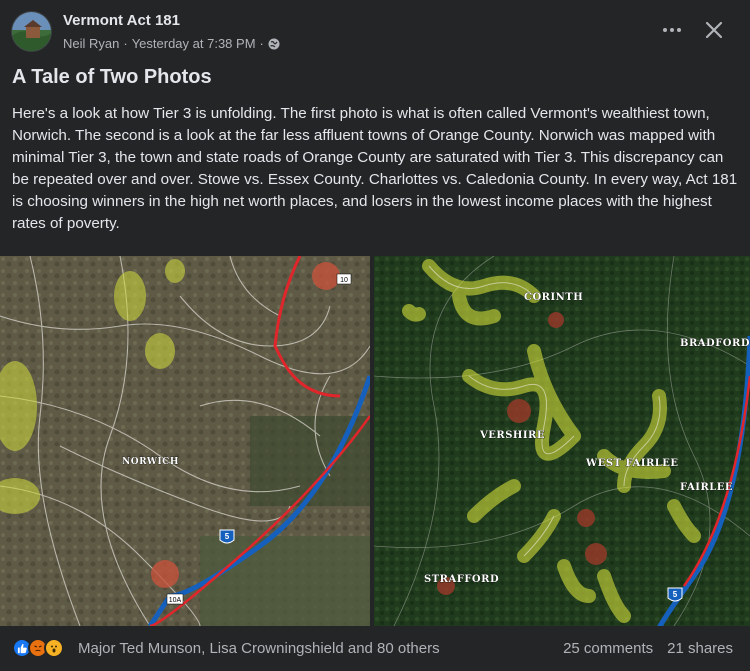 The height and width of the screenshot is (671, 750). What do you see at coordinates (608, 648) in the screenshot?
I see `comments-count: 25 comments` at bounding box center [608, 648].